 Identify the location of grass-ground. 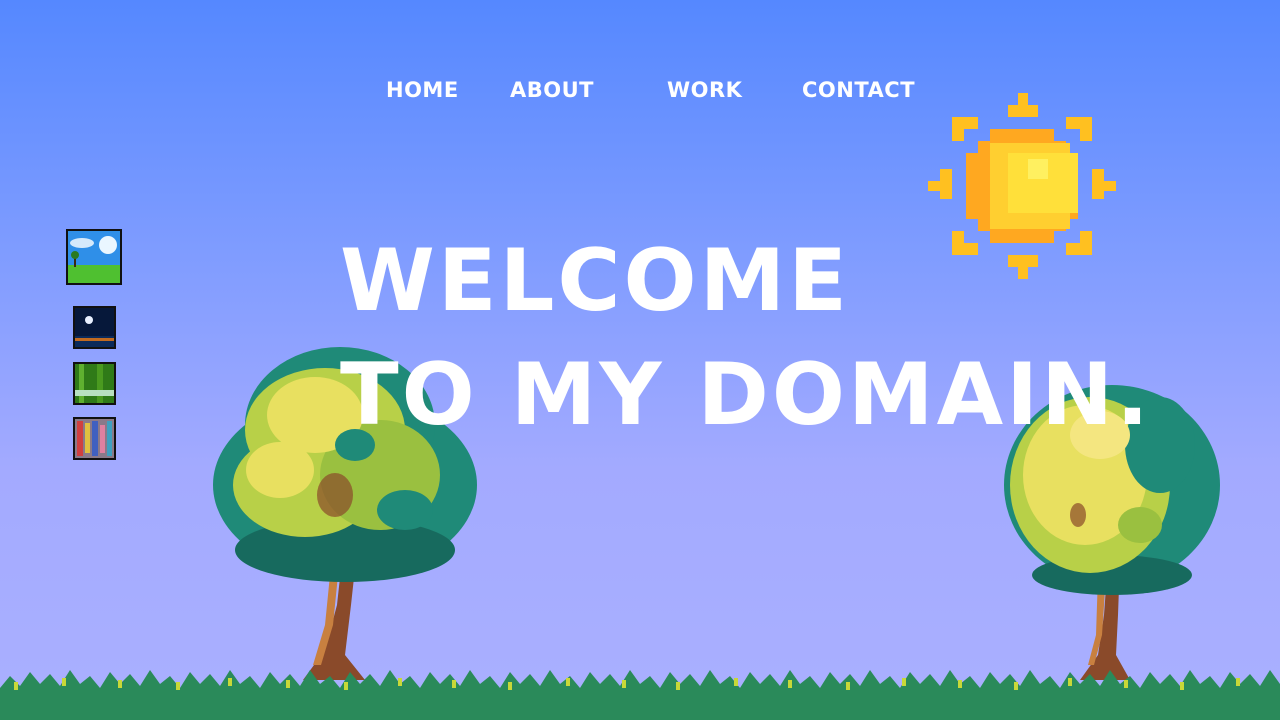
(640, 695).